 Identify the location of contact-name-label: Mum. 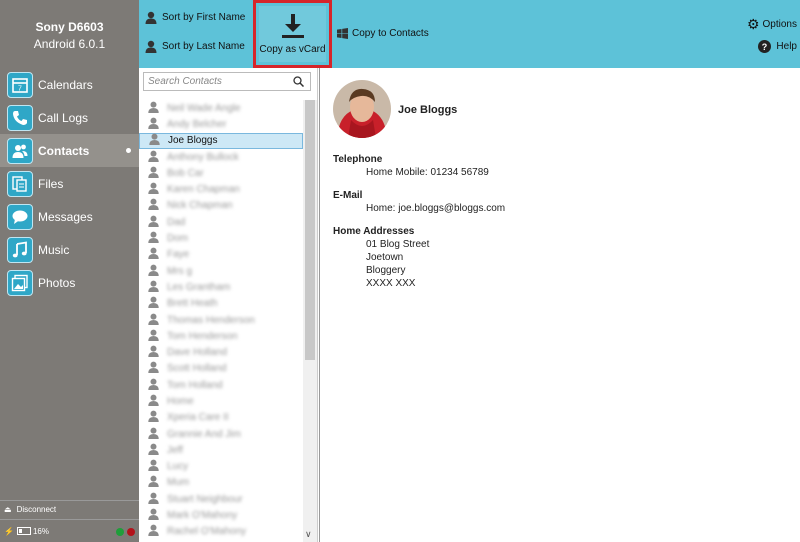
(178, 483).